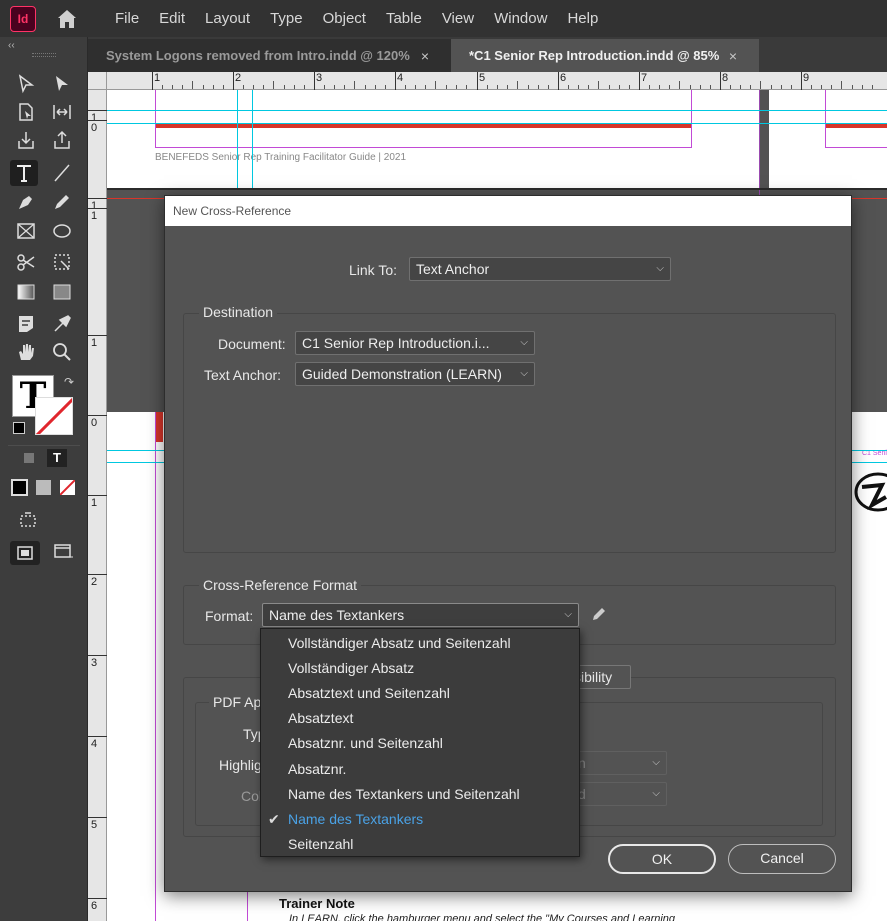 Image resolution: width=887 pixels, height=921 pixels. Describe the element at coordinates (62, 324) in the screenshot. I see `eyedropper-tool-icon` at that location.